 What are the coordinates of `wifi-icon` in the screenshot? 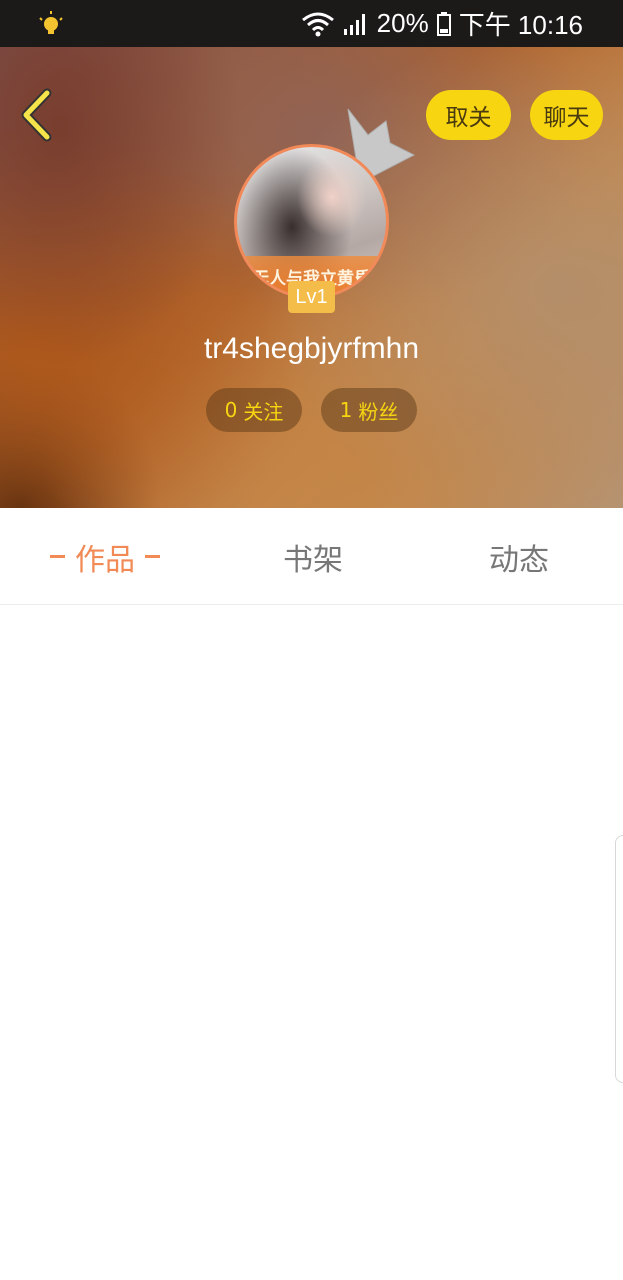 It's located at (317, 24).